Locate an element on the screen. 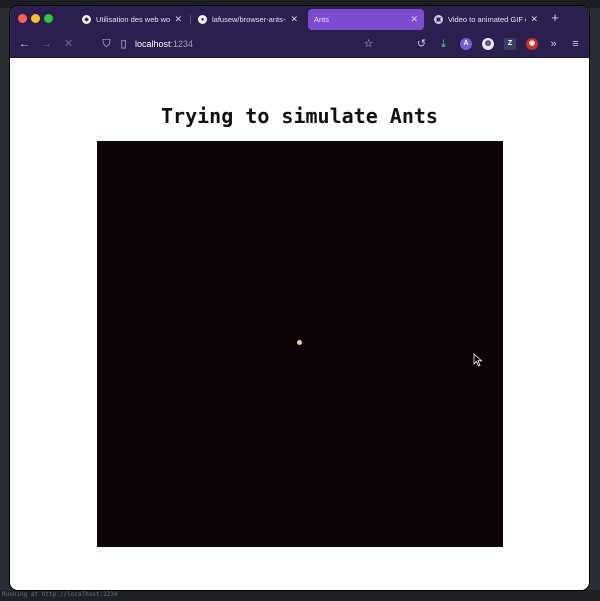 This screenshot has height=601, width=600. tab-web-workers: ◆ Utilisation des web worke ✕ is located at coordinates (132, 19).